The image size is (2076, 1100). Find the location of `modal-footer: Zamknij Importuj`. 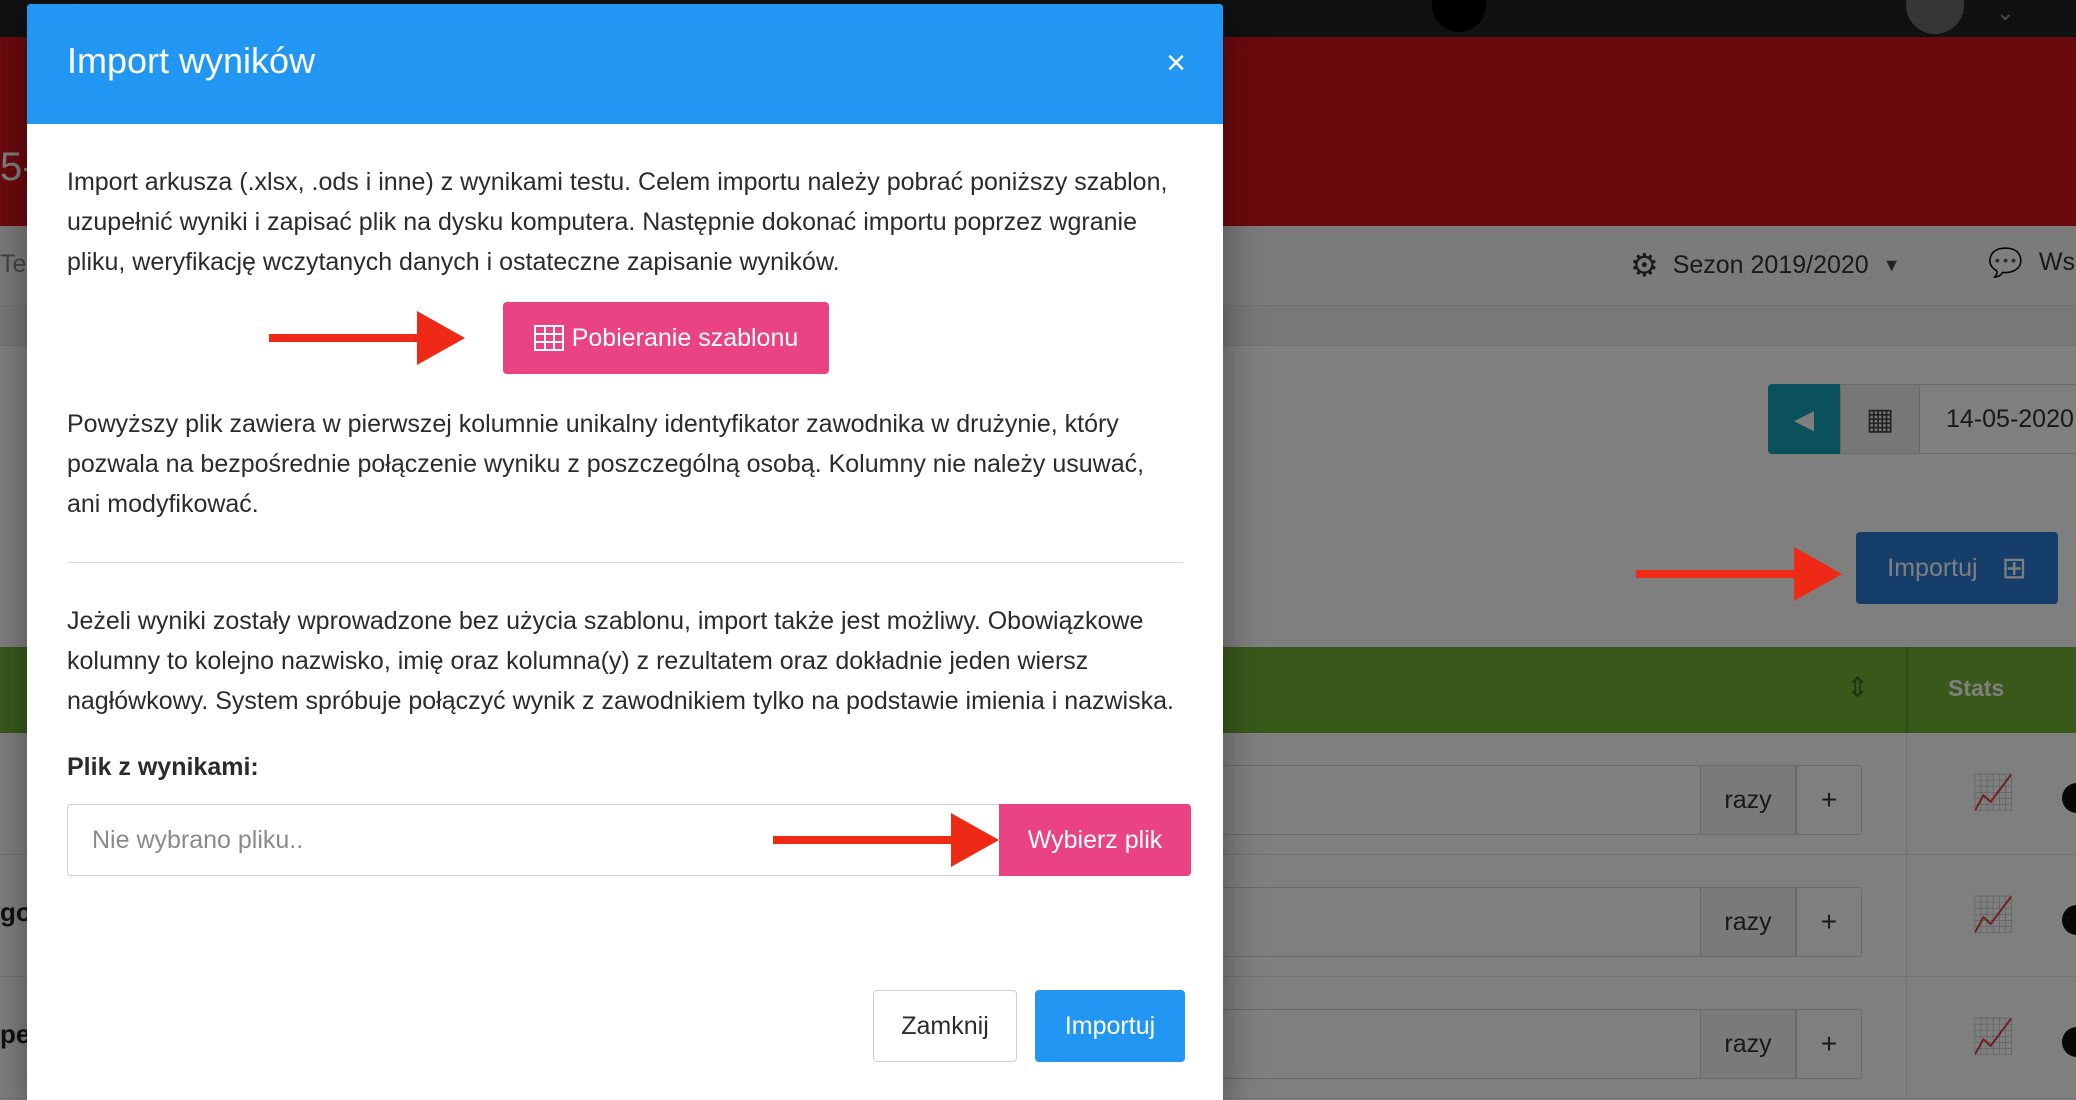

modal-footer: Zamknij Importuj is located at coordinates (625, 1026).